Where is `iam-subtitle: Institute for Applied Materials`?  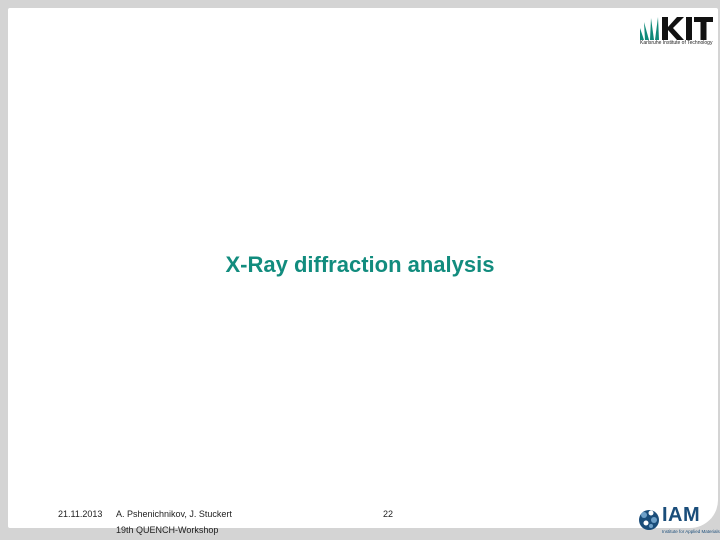
iam-subtitle: Institute for Applied Materials is located at coordinates (691, 531).